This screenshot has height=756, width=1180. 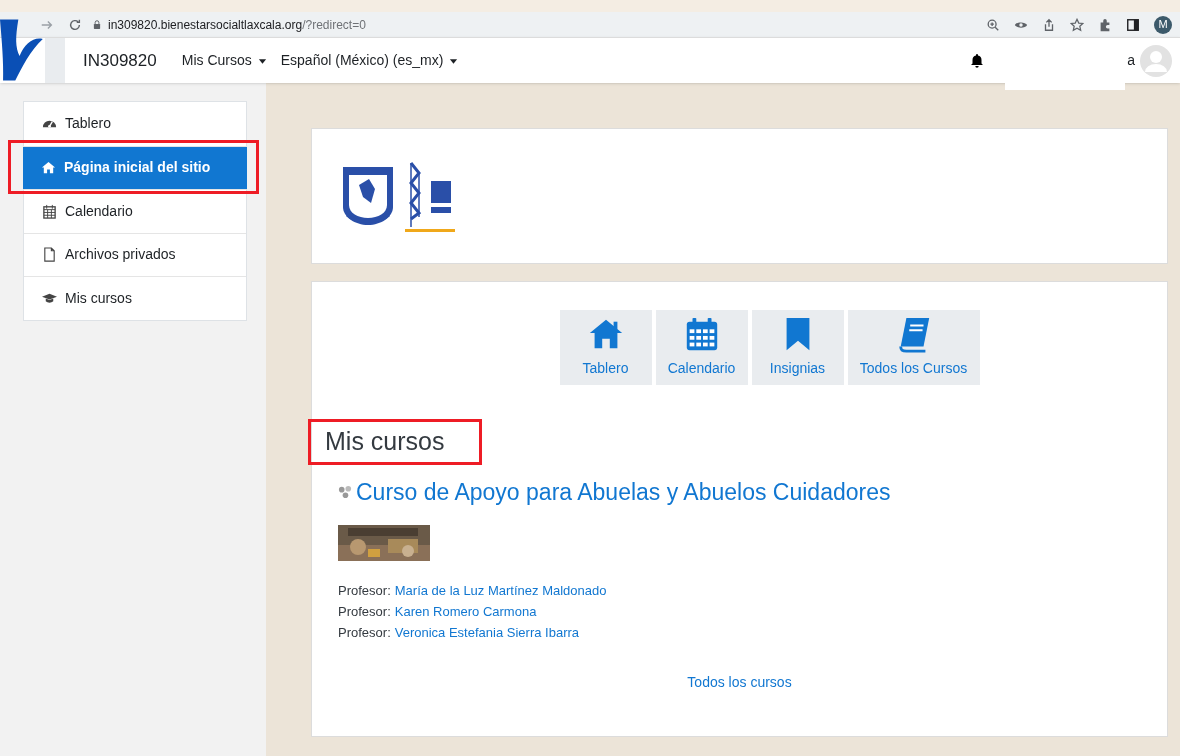 What do you see at coordinates (224, 60) in the screenshot?
I see `nav-menu: Mis Cursos` at bounding box center [224, 60].